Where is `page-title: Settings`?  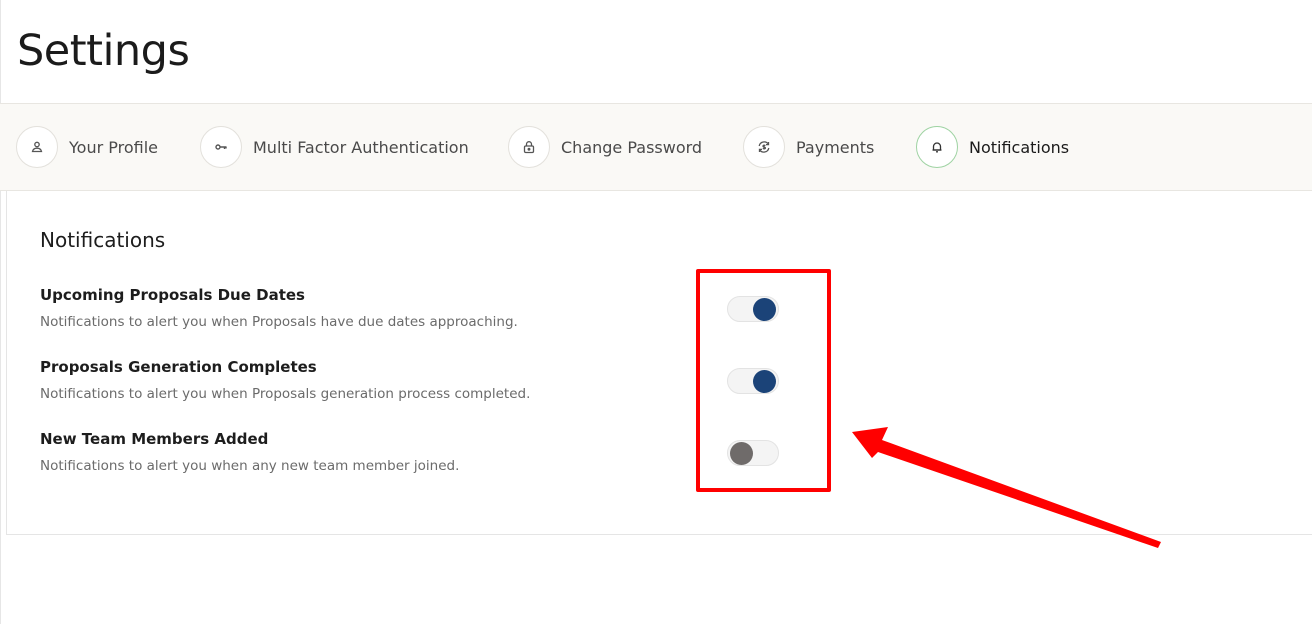
page-title: Settings is located at coordinates (103, 51).